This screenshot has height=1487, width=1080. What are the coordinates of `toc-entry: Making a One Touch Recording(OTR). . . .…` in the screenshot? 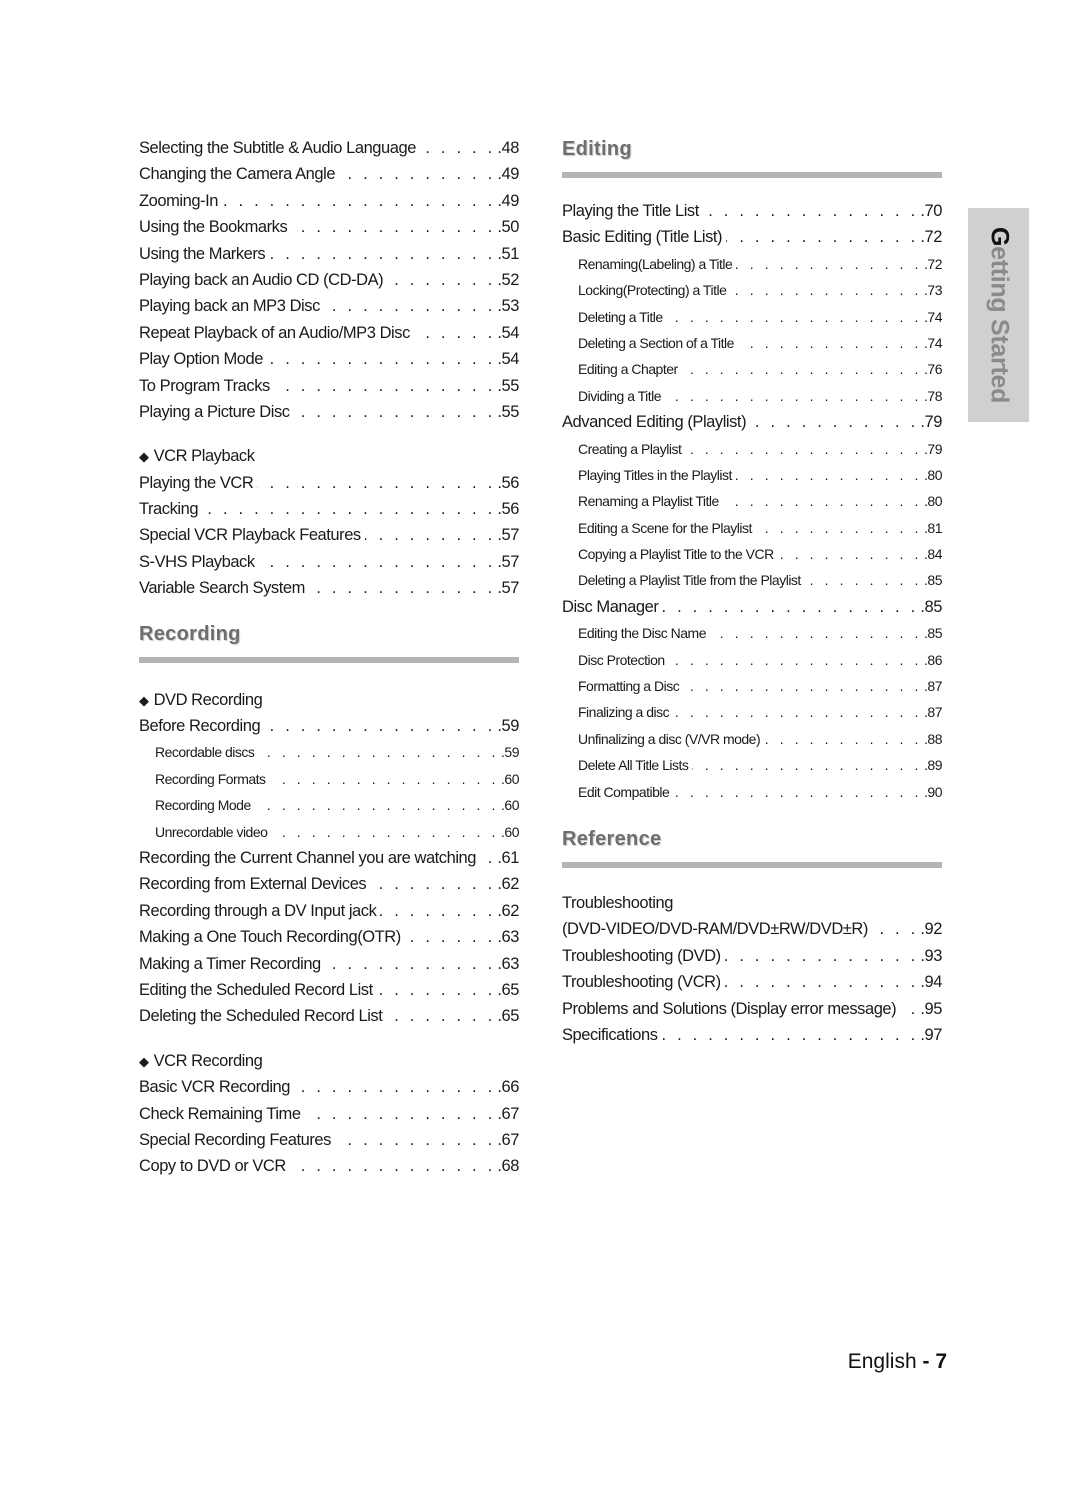 It's located at (329, 937).